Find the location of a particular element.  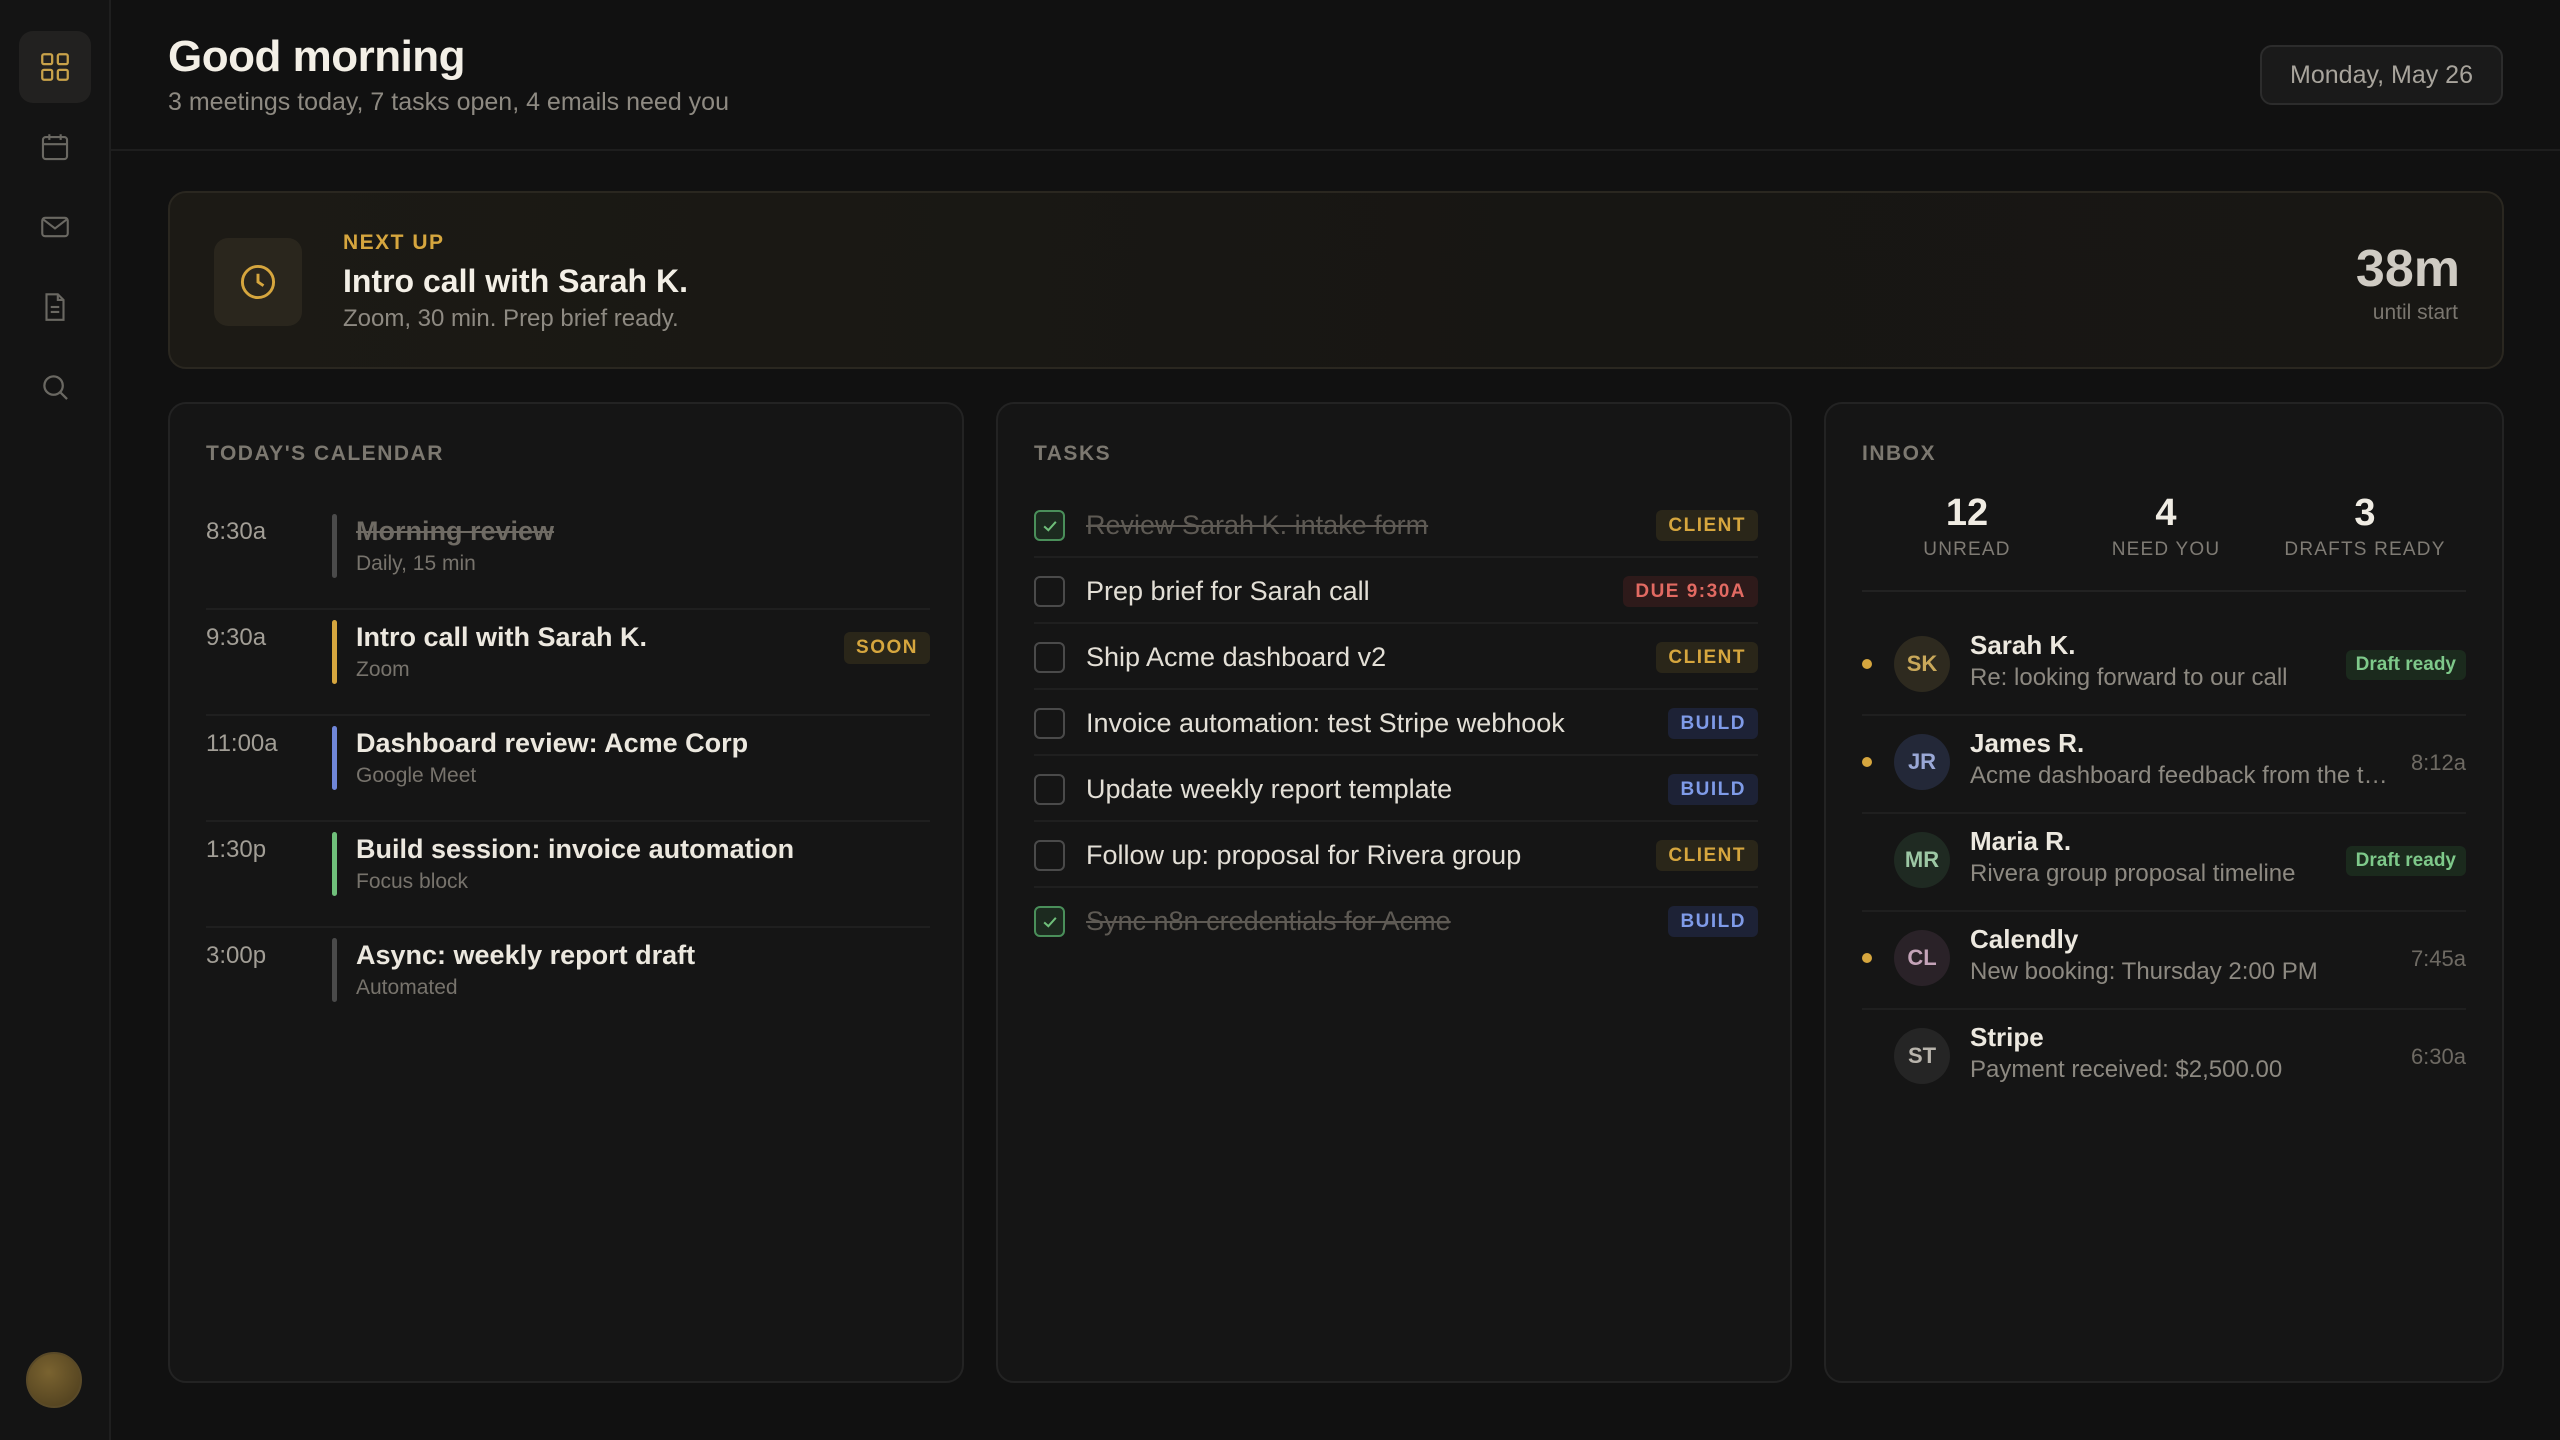

user-avatar is located at coordinates (54, 1380).